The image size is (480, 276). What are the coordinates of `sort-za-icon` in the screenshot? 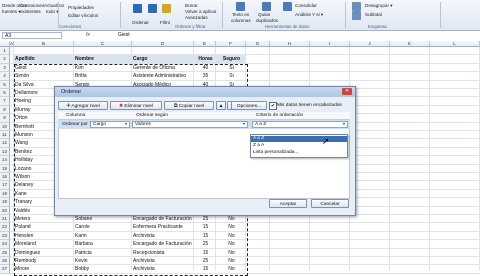 It's located at (152, 8).